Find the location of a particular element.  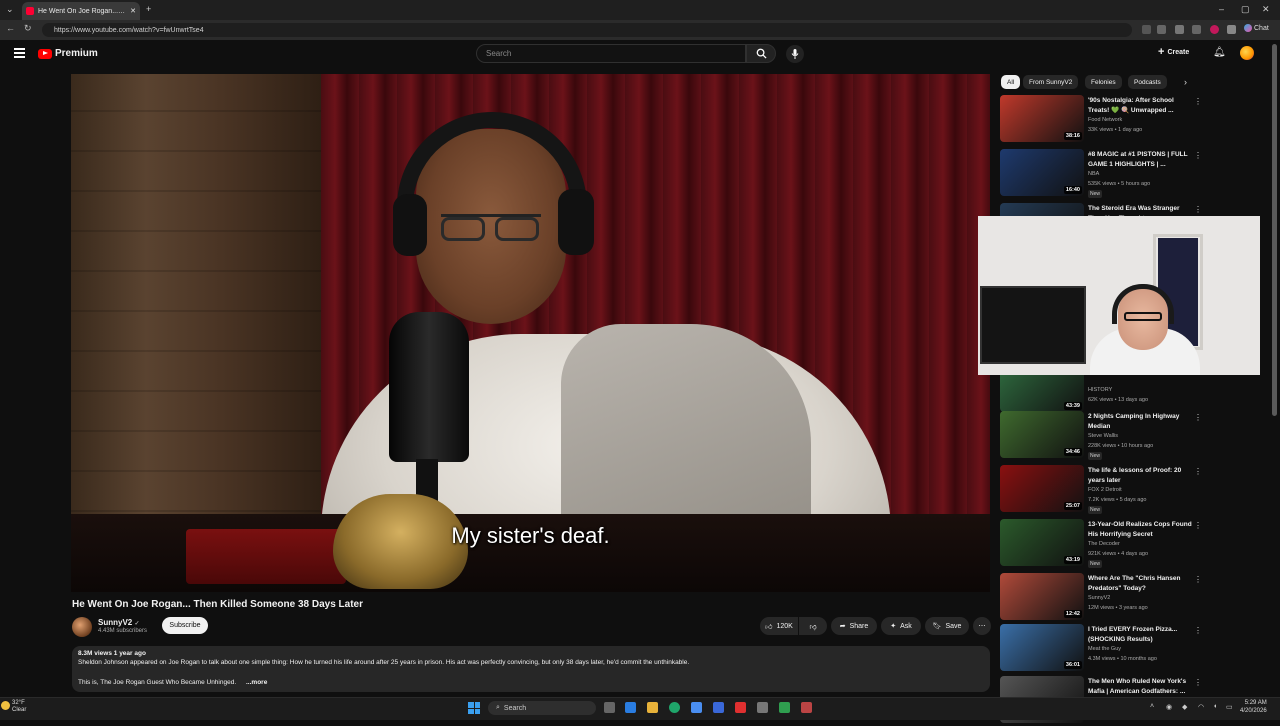

related-video-channel: The Decoder is located at coordinates (1104, 544).